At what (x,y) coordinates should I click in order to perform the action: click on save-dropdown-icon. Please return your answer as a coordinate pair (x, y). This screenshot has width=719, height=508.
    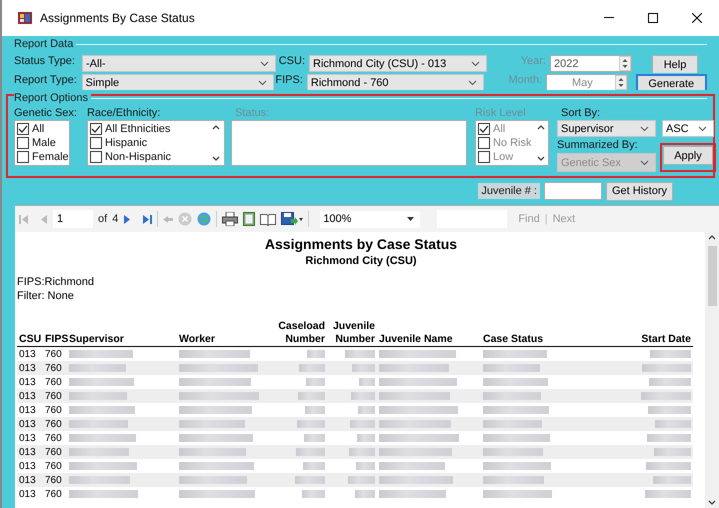
    Looking at the image, I should click on (292, 219).